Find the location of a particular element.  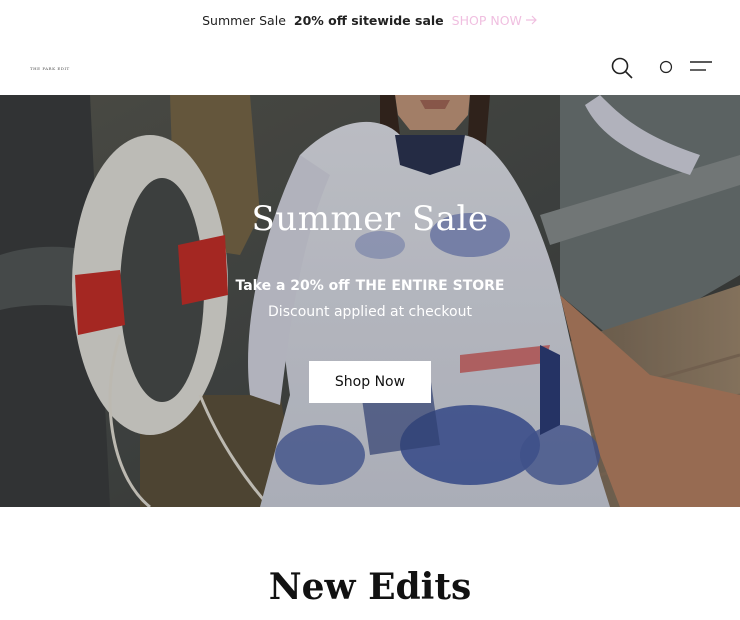

site-header: THE PARK EDIT is located at coordinates (370, 67).